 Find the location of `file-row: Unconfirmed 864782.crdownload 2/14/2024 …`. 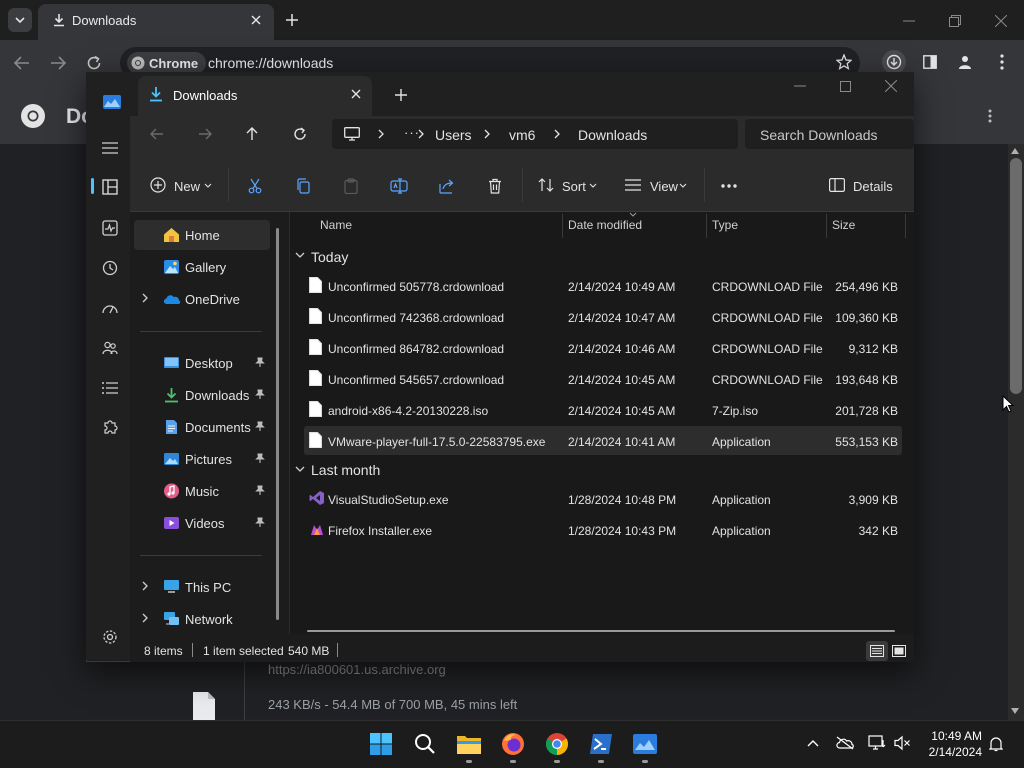

file-row: Unconfirmed 864782.crdownload 2/14/2024 … is located at coordinates (603, 347).